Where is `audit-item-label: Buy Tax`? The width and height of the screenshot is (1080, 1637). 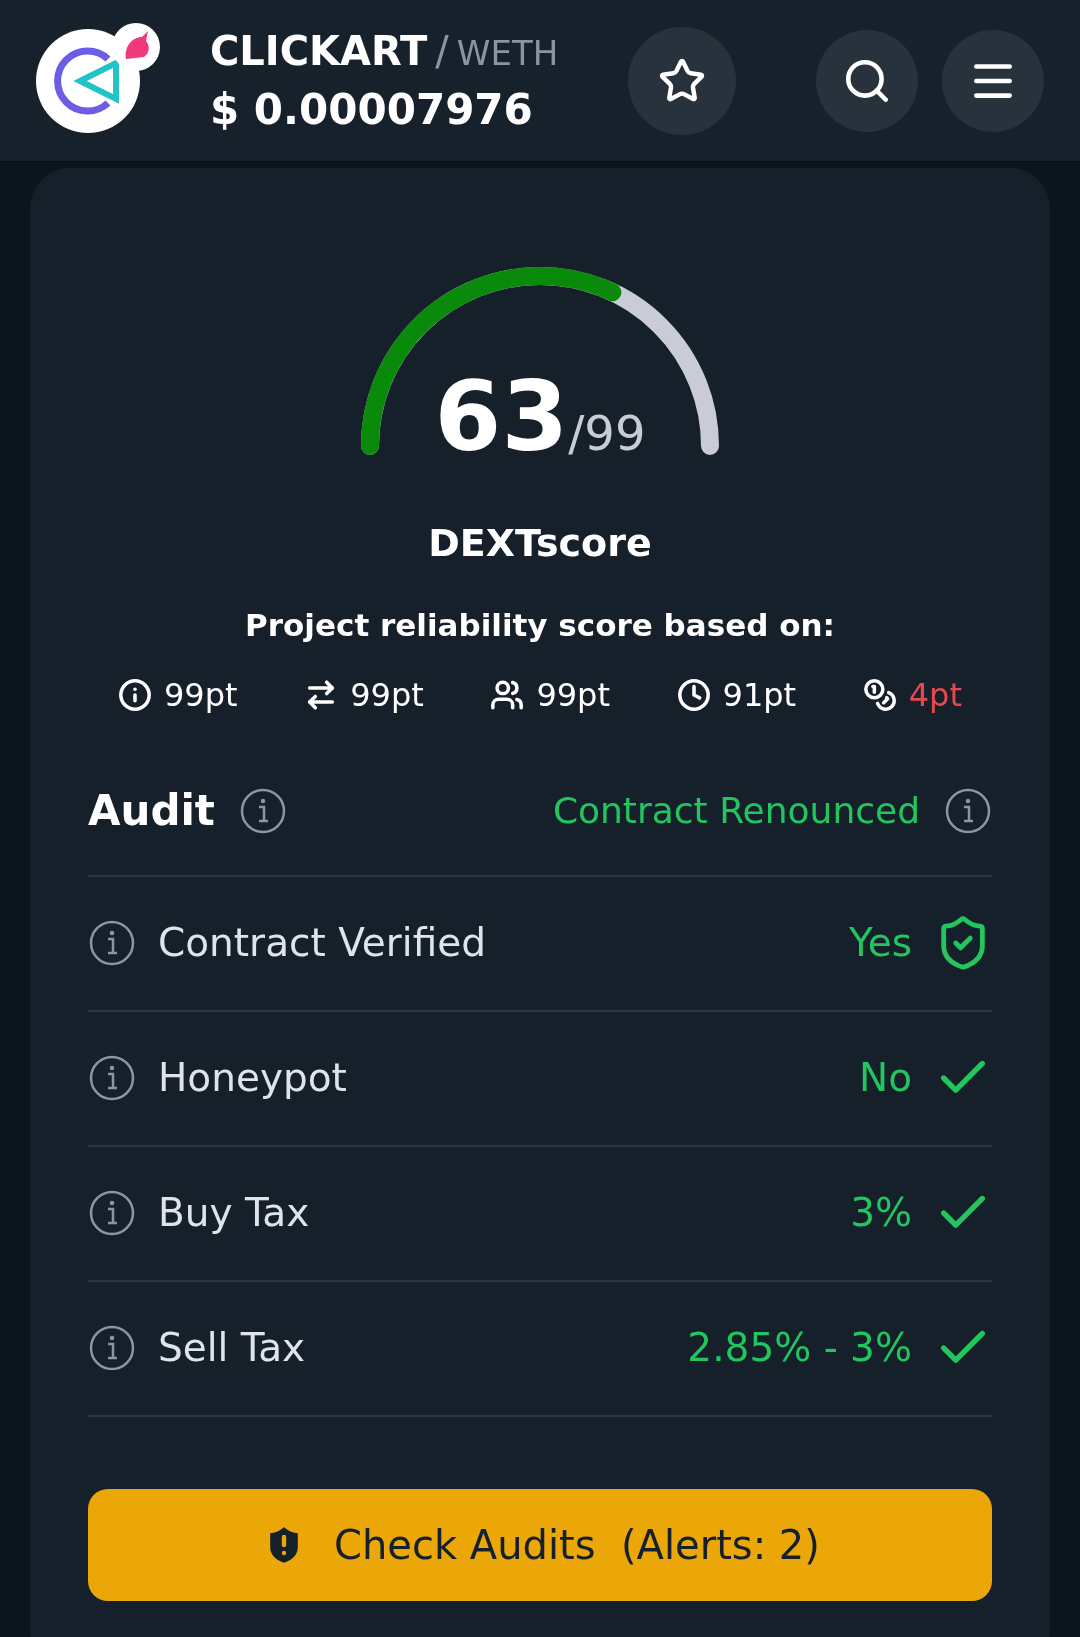
audit-item-label: Buy Tax is located at coordinates (234, 1212).